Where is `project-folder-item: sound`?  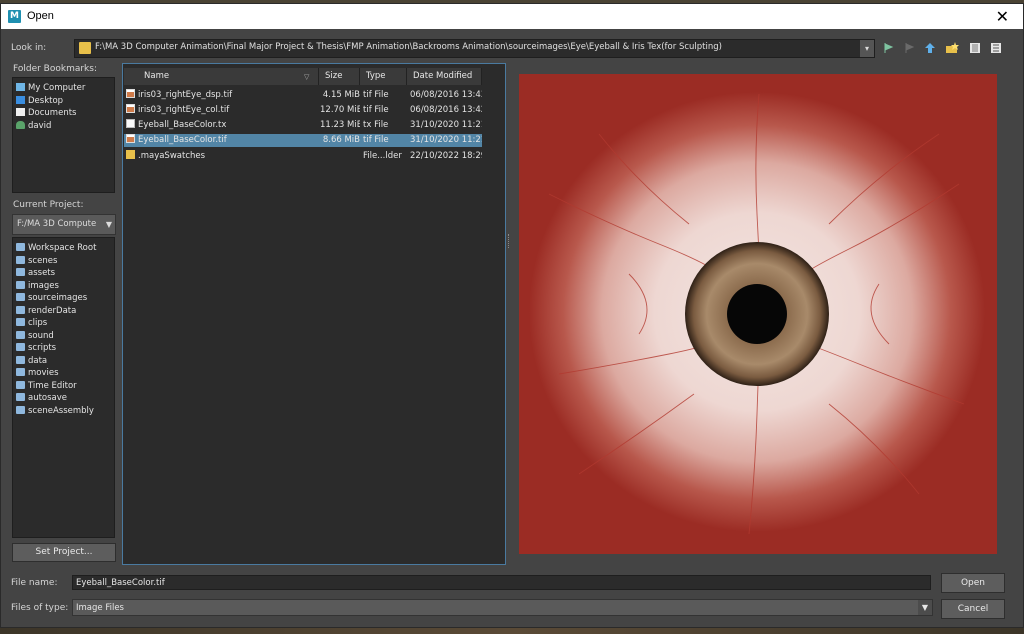 project-folder-item: sound is located at coordinates (35, 336).